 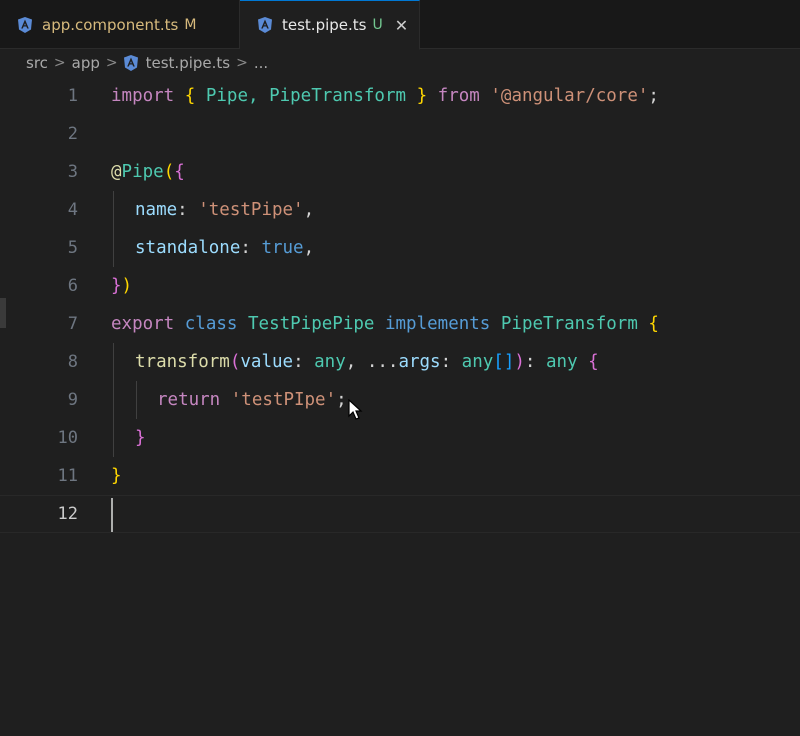 I want to click on tab-test-pipe: test.pipe.ts U ✕, so click(x=330, y=25).